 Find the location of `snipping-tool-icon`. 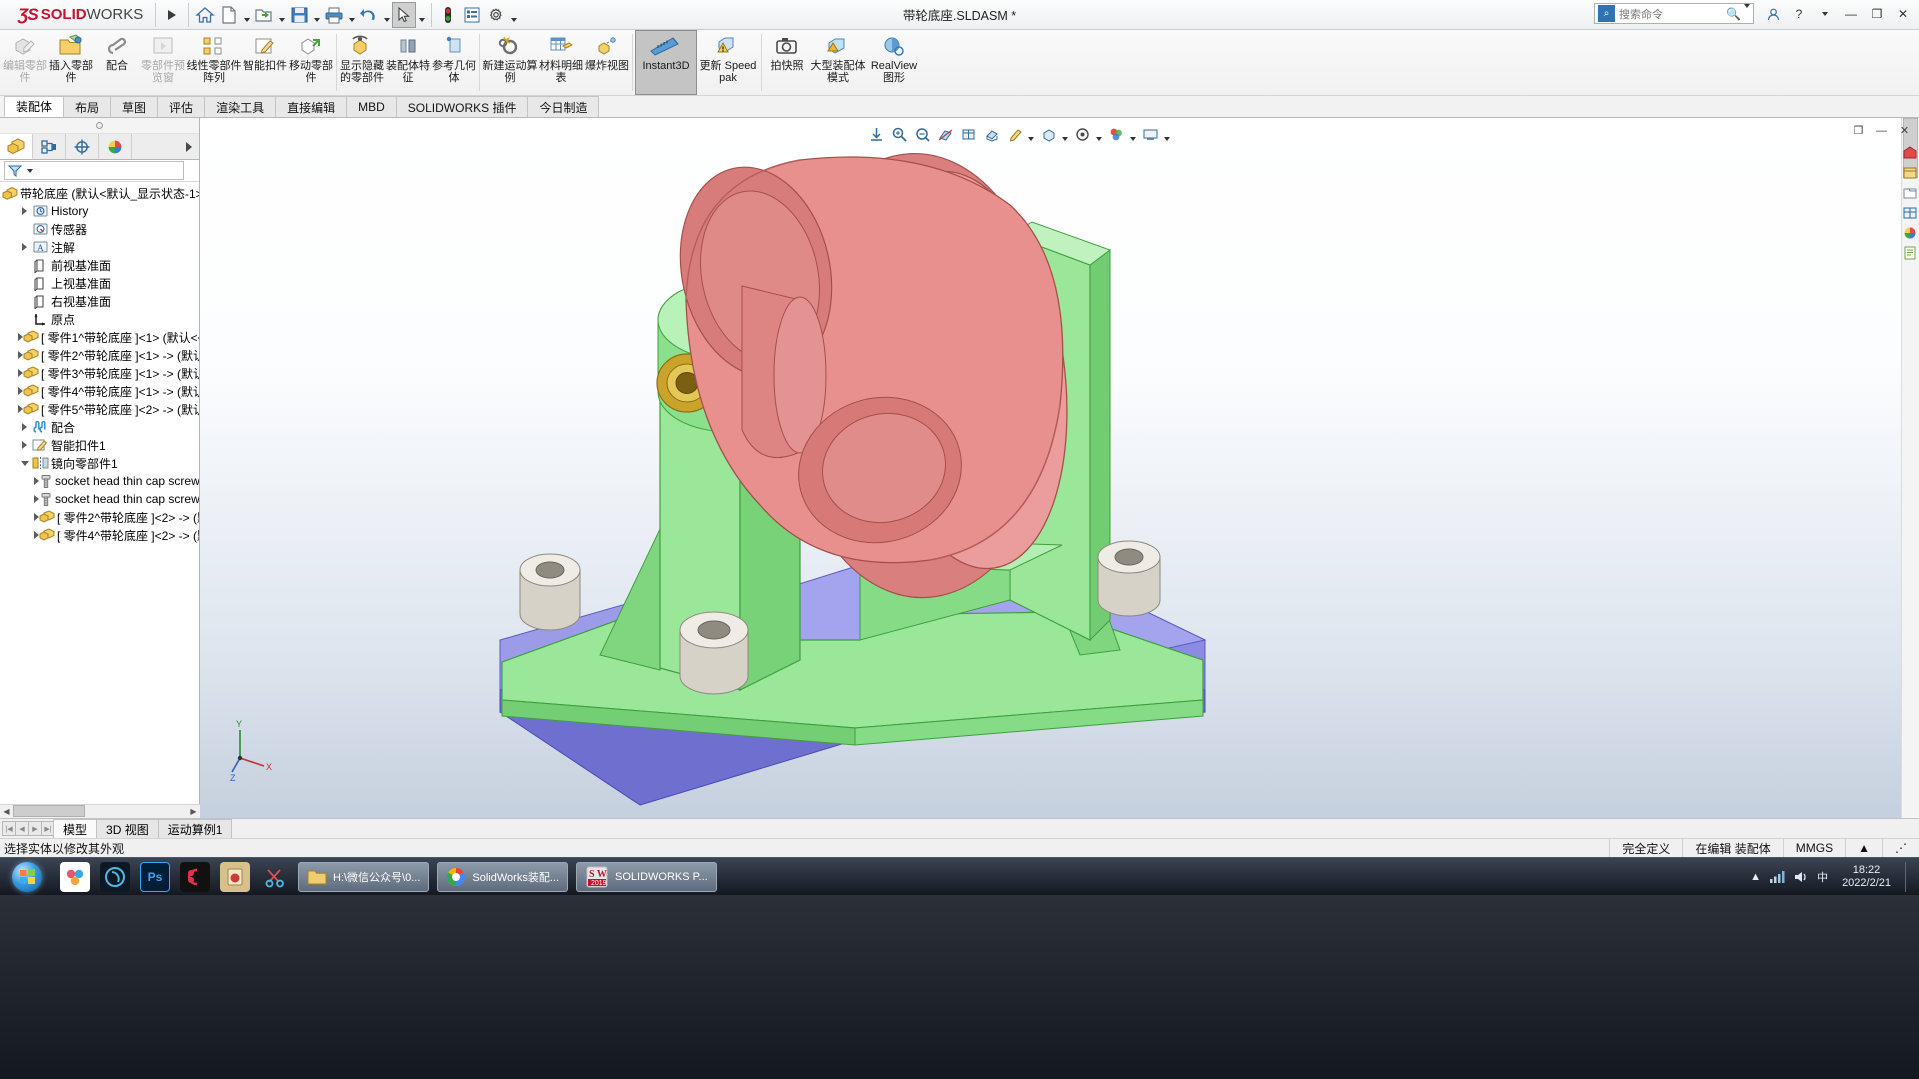

snipping-tool-icon is located at coordinates (275, 877).